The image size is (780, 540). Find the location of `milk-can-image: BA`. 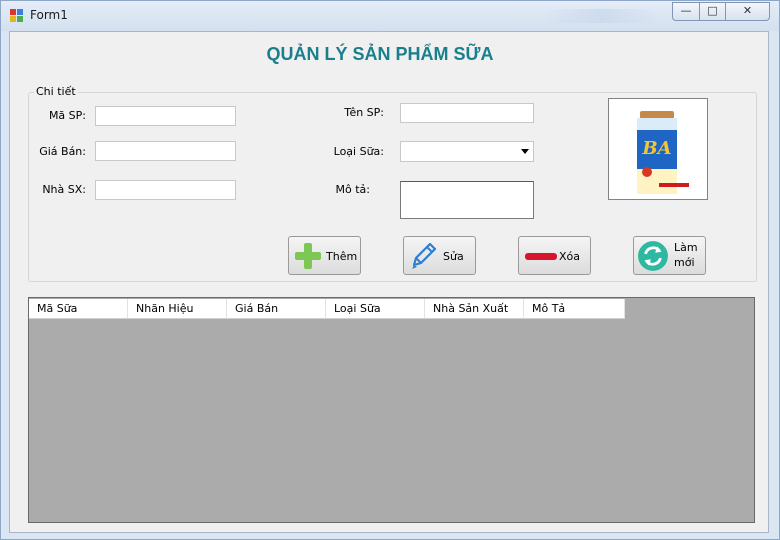

milk-can-image: BA is located at coordinates (663, 152).